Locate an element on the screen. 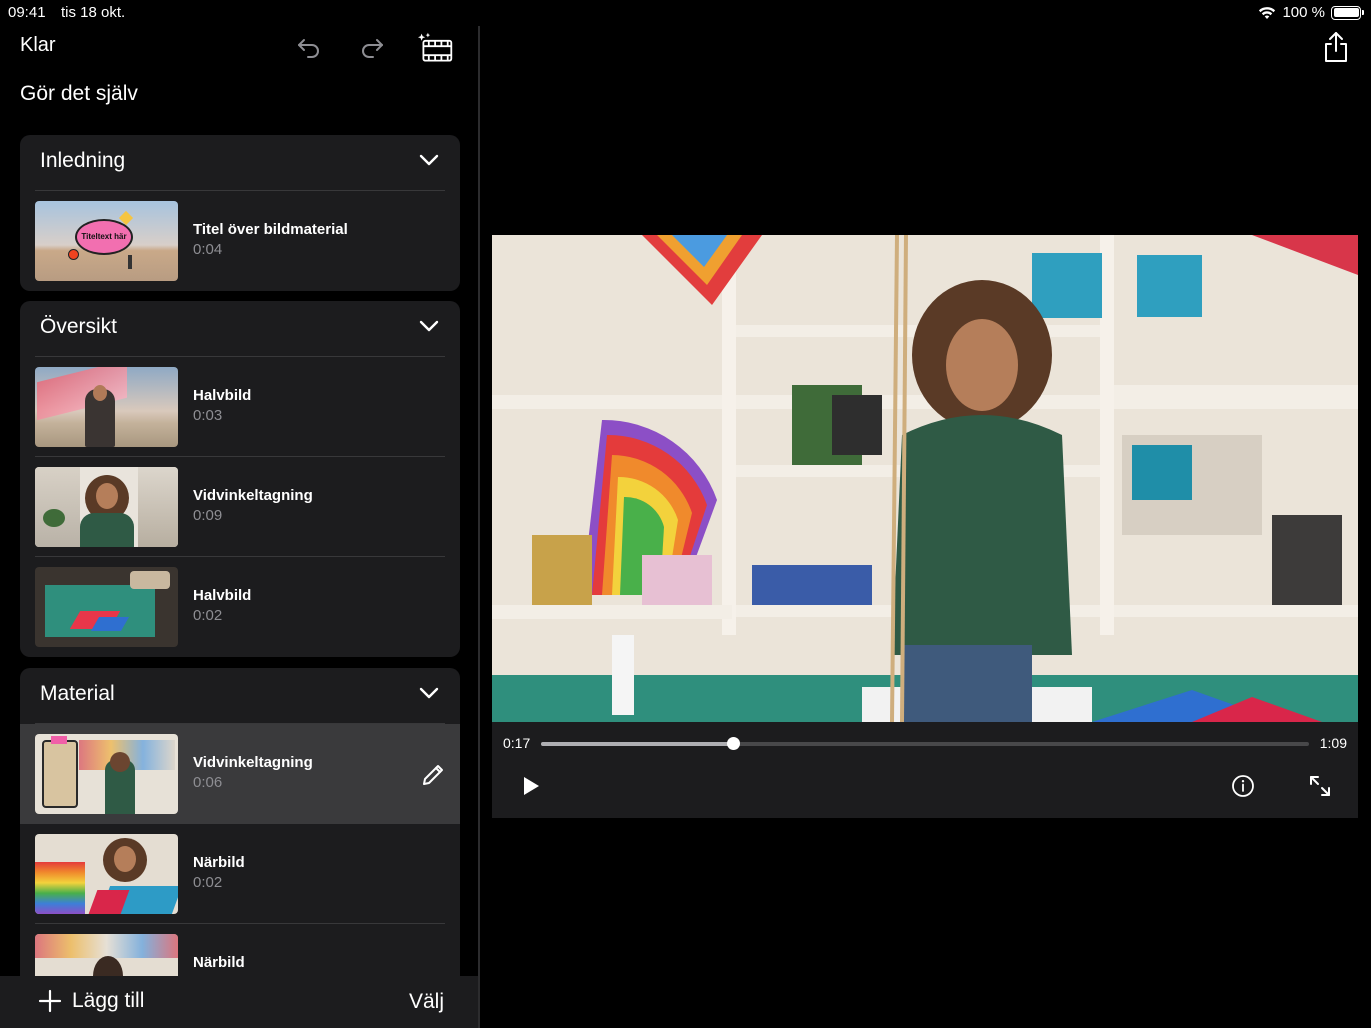 The width and height of the screenshot is (1371, 1028). project-title: Gör det själv is located at coordinates (79, 93).